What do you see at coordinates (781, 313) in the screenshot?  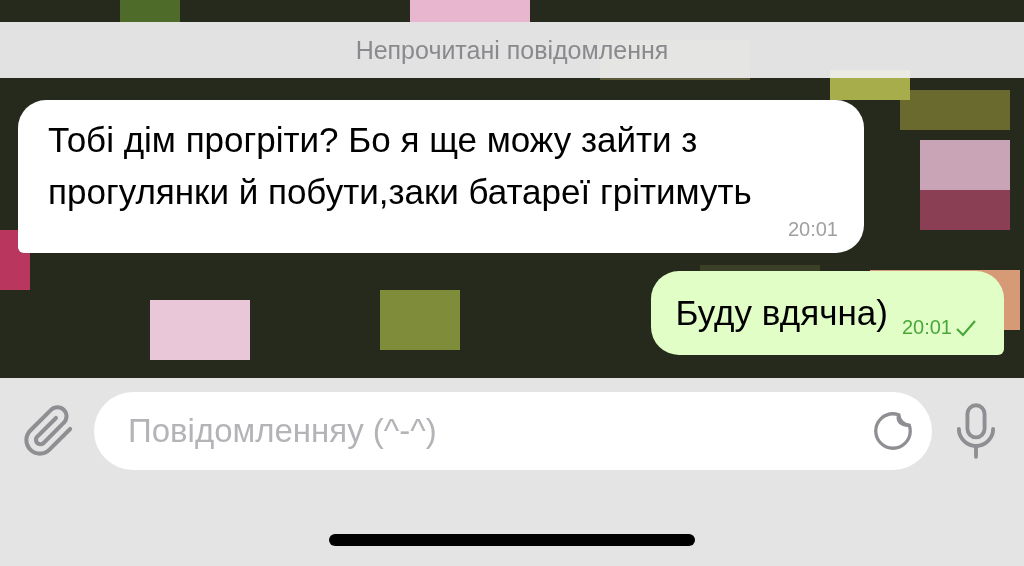 I see `message-text: Буду вдячна)` at bounding box center [781, 313].